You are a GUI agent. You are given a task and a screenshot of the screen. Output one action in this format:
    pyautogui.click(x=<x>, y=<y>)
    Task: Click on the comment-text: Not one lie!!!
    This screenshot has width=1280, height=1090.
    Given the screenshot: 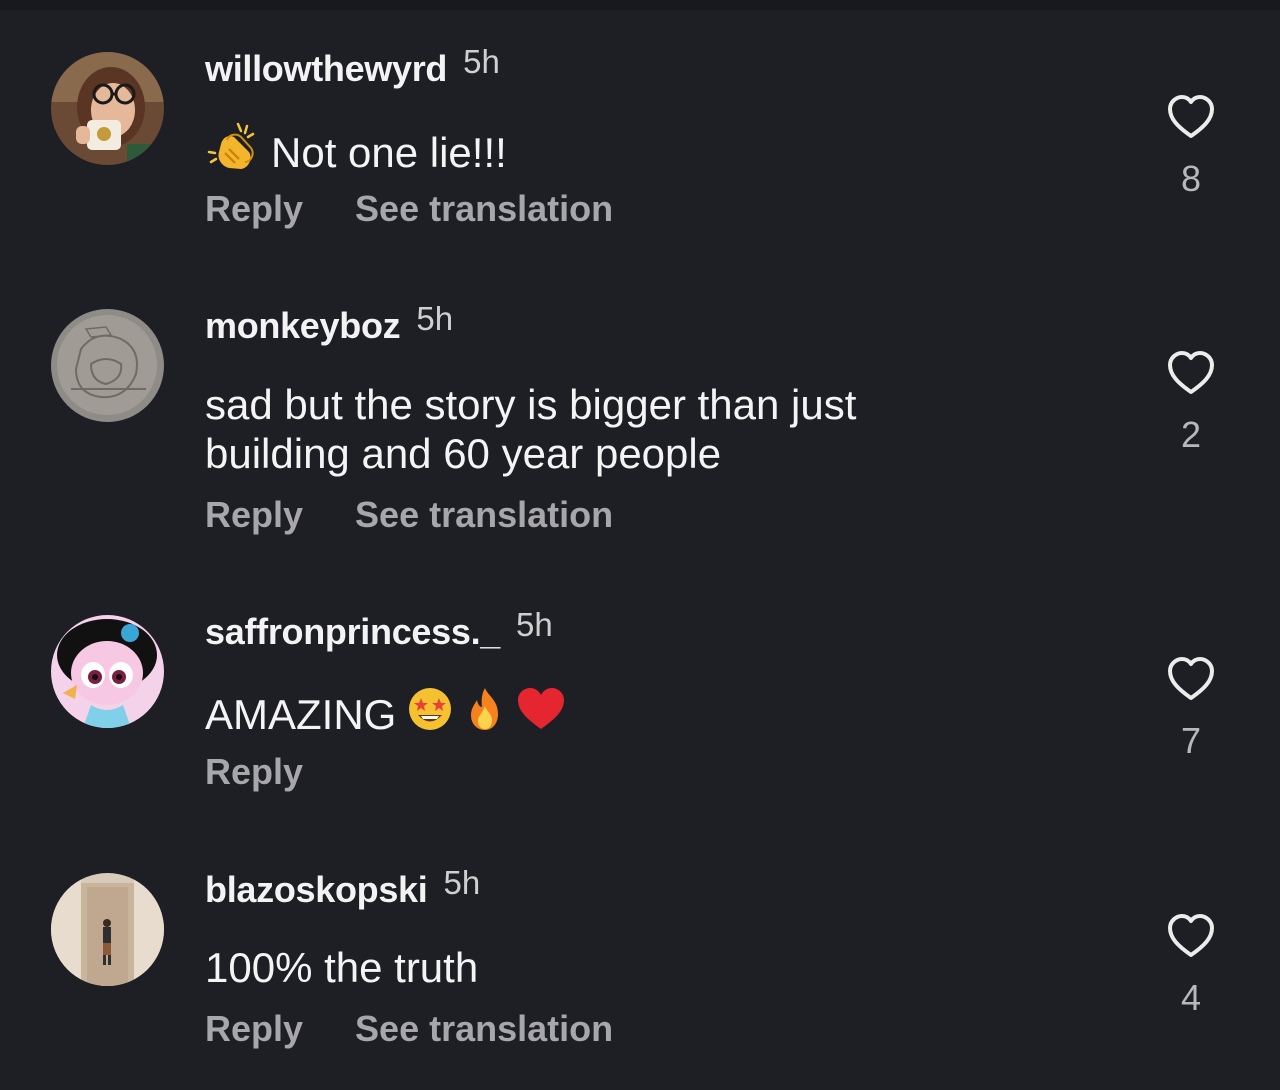 What is the action you would take?
    pyautogui.click(x=655, y=152)
    